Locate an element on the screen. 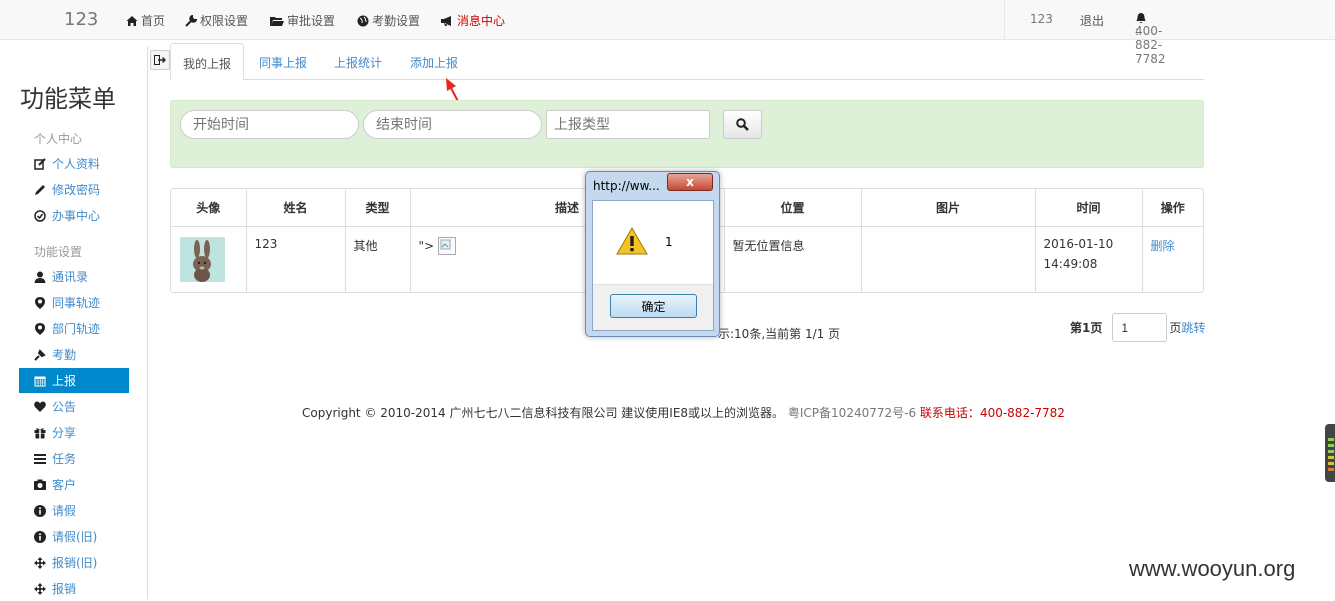 The height and width of the screenshot is (601, 1335). tab-report-stats: 上报统计 is located at coordinates (358, 61).